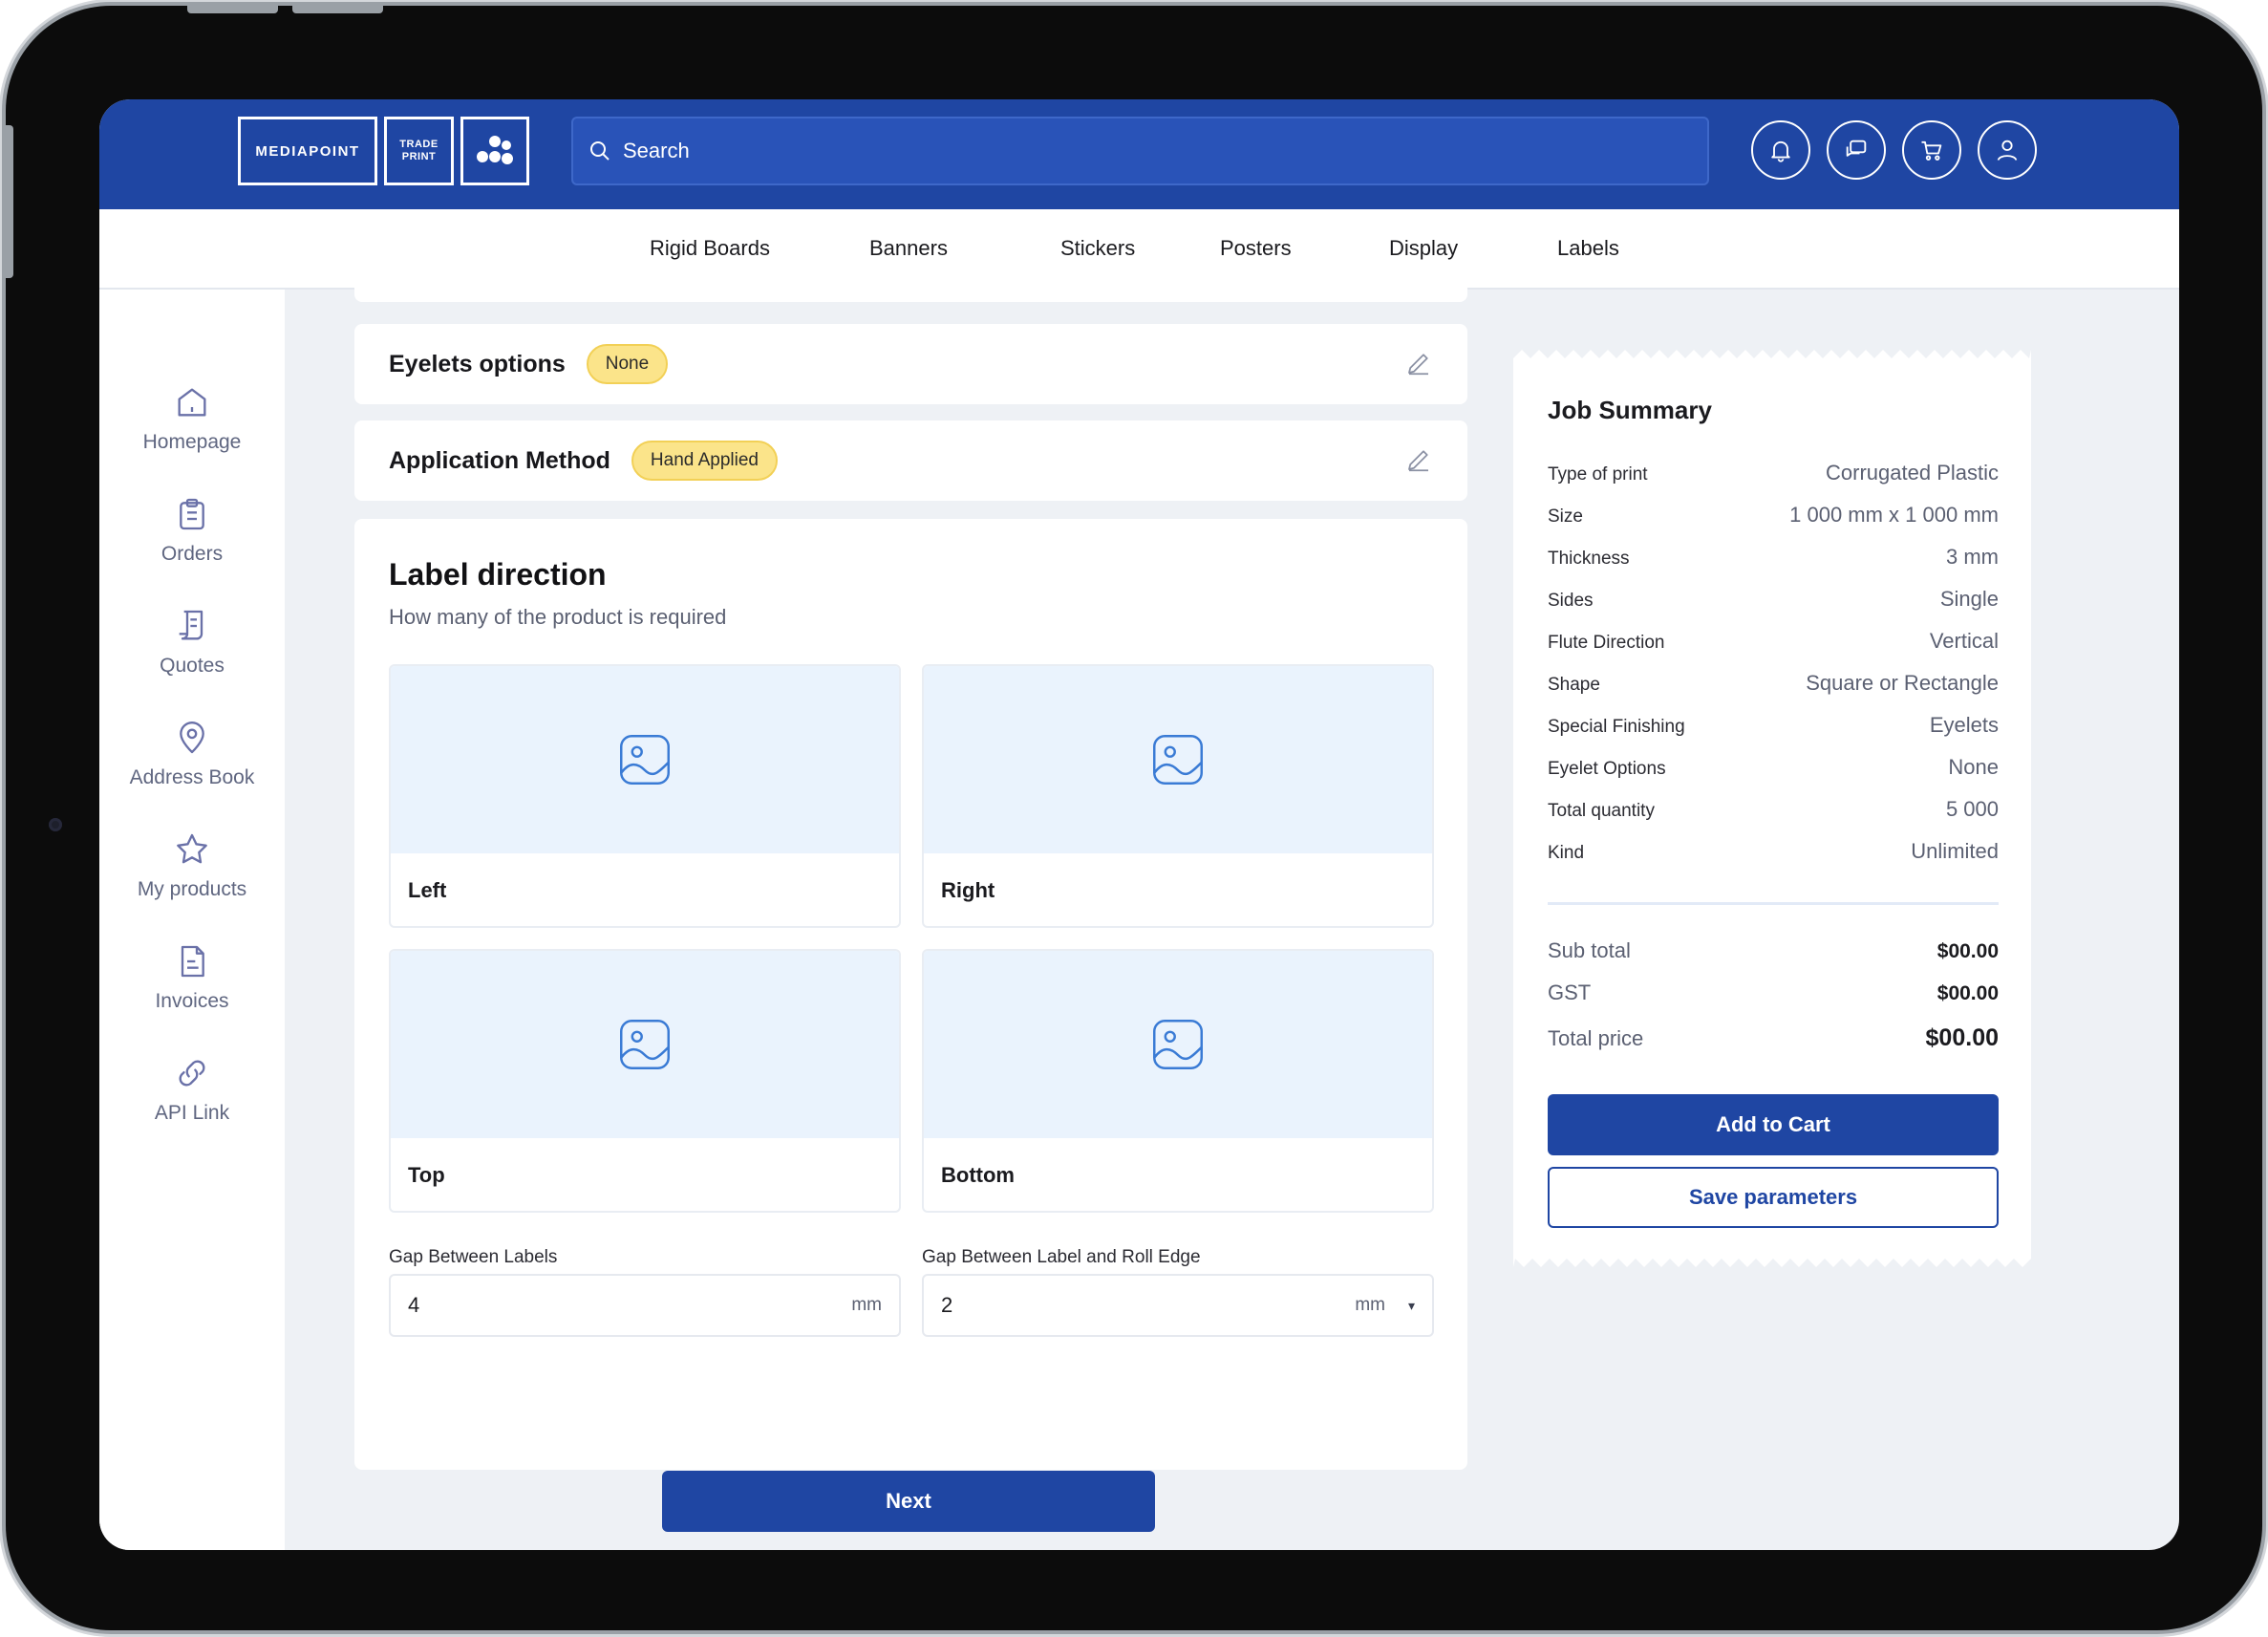 This screenshot has width=2268, height=1637. I want to click on eyelets-options-row: Eyelets options None, so click(911, 364).